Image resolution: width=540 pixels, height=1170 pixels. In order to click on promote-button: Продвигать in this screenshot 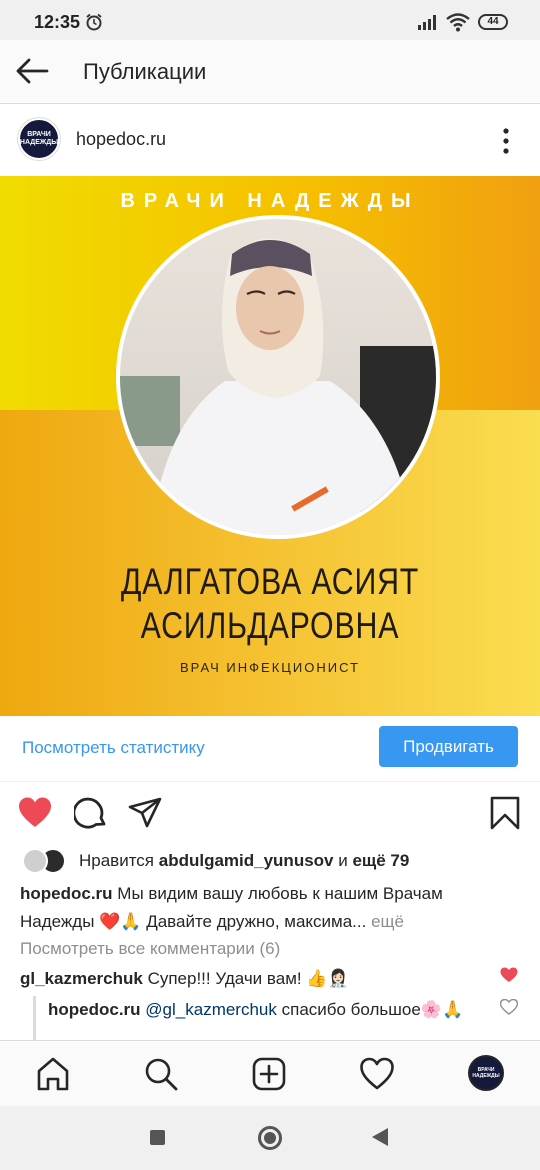, I will do `click(448, 746)`.